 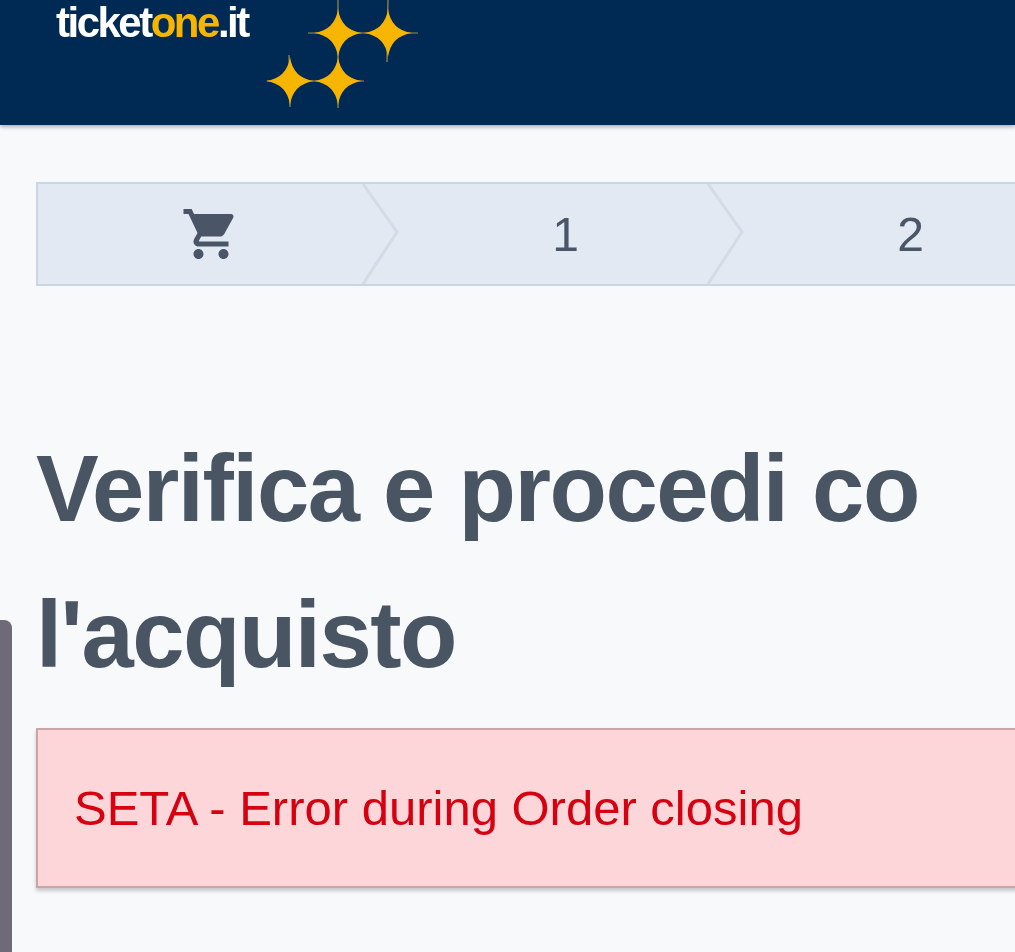 What do you see at coordinates (438, 808) in the screenshot?
I see `error-message: SETA - Error during Order closing` at bounding box center [438, 808].